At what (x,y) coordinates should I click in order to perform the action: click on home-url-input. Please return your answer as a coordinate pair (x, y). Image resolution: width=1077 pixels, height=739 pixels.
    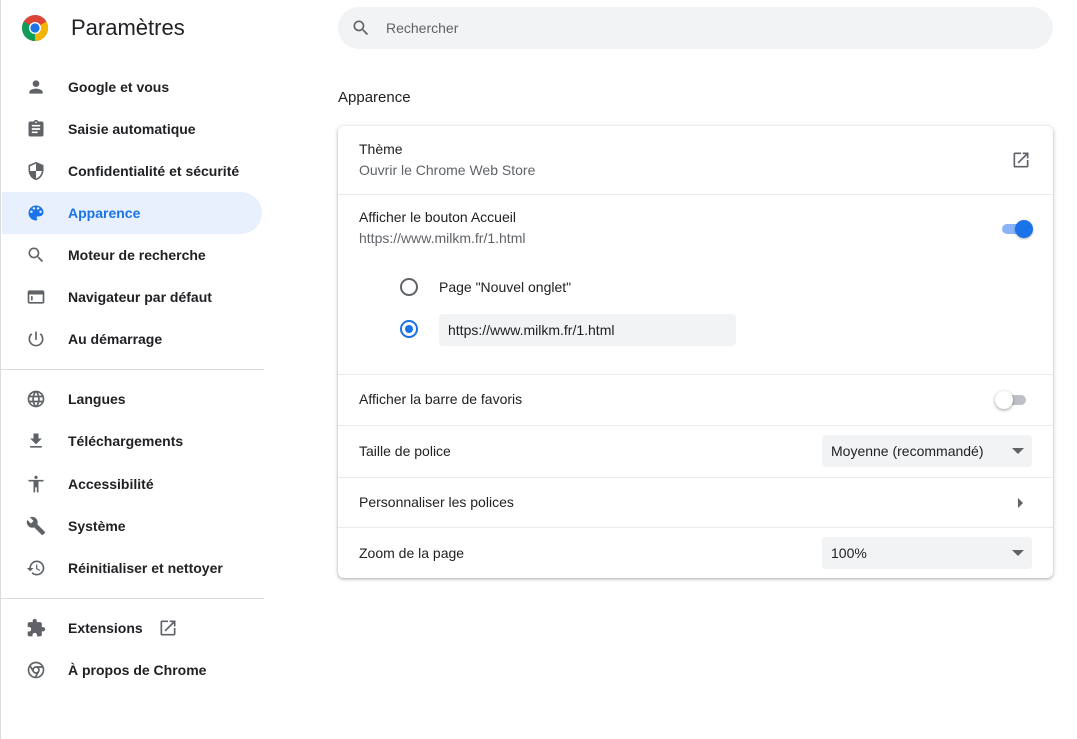
    Looking at the image, I should click on (587, 330).